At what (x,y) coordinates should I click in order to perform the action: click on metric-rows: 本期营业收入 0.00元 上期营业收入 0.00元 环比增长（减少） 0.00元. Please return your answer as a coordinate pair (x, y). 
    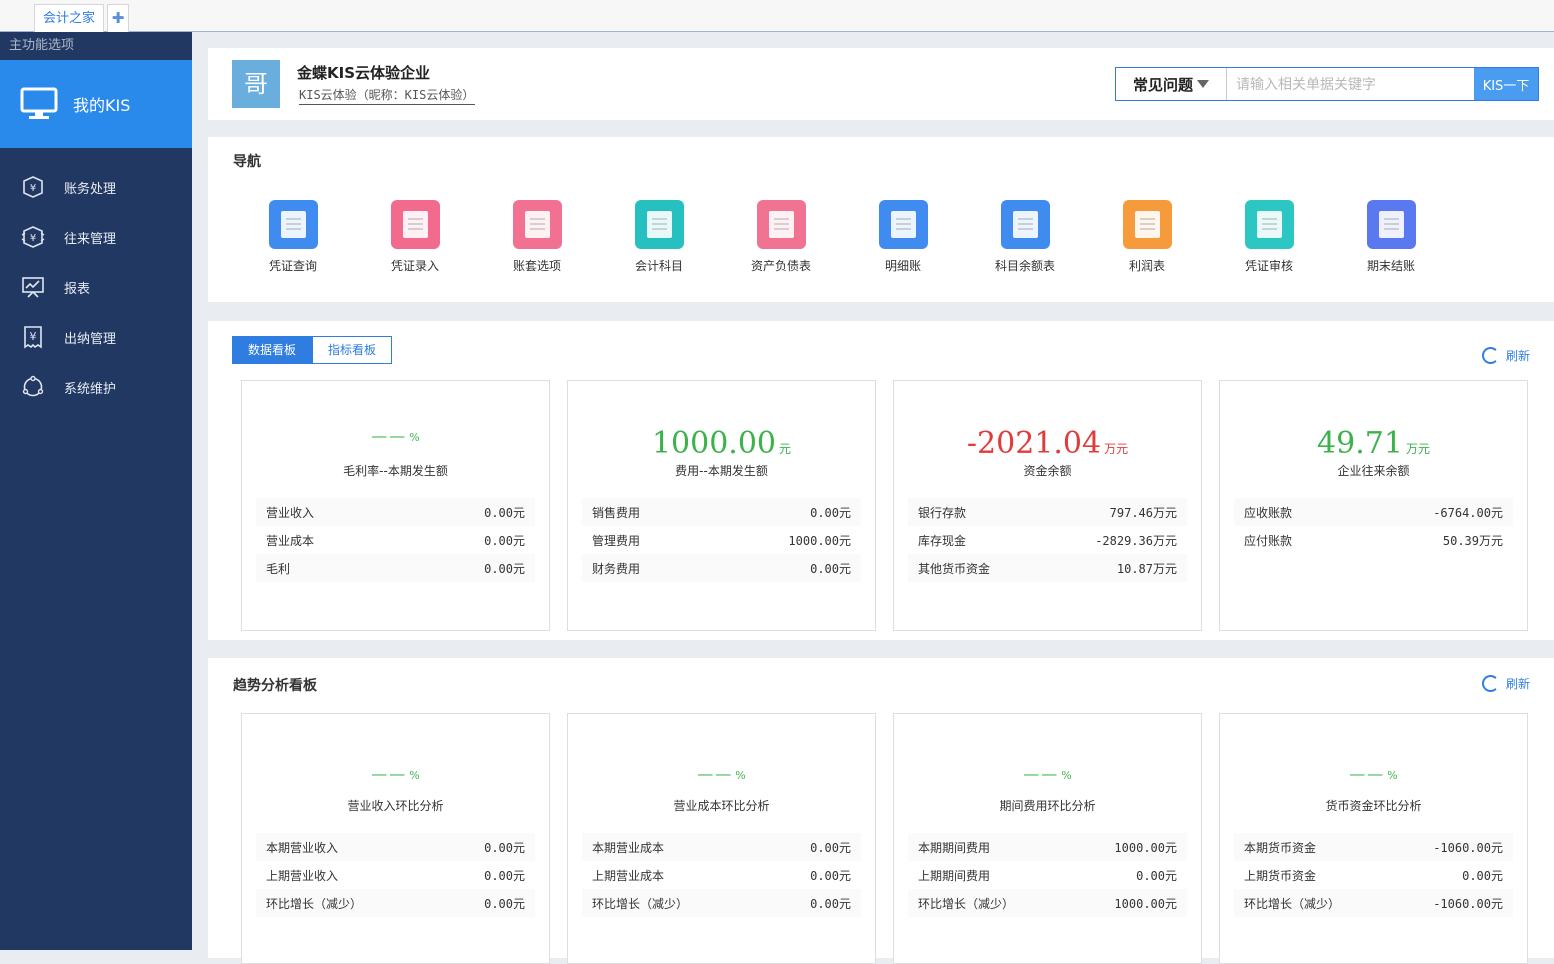
    Looking at the image, I should click on (395, 875).